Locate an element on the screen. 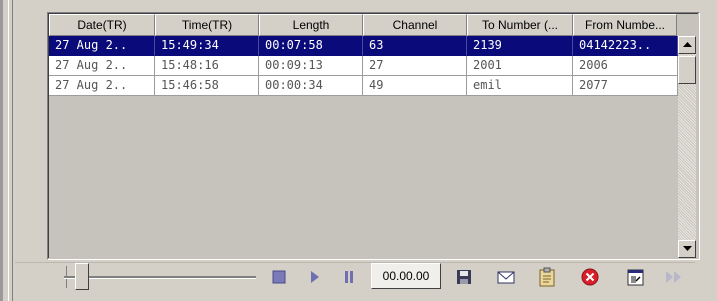 The image size is (717, 301). pause-button is located at coordinates (349, 277).